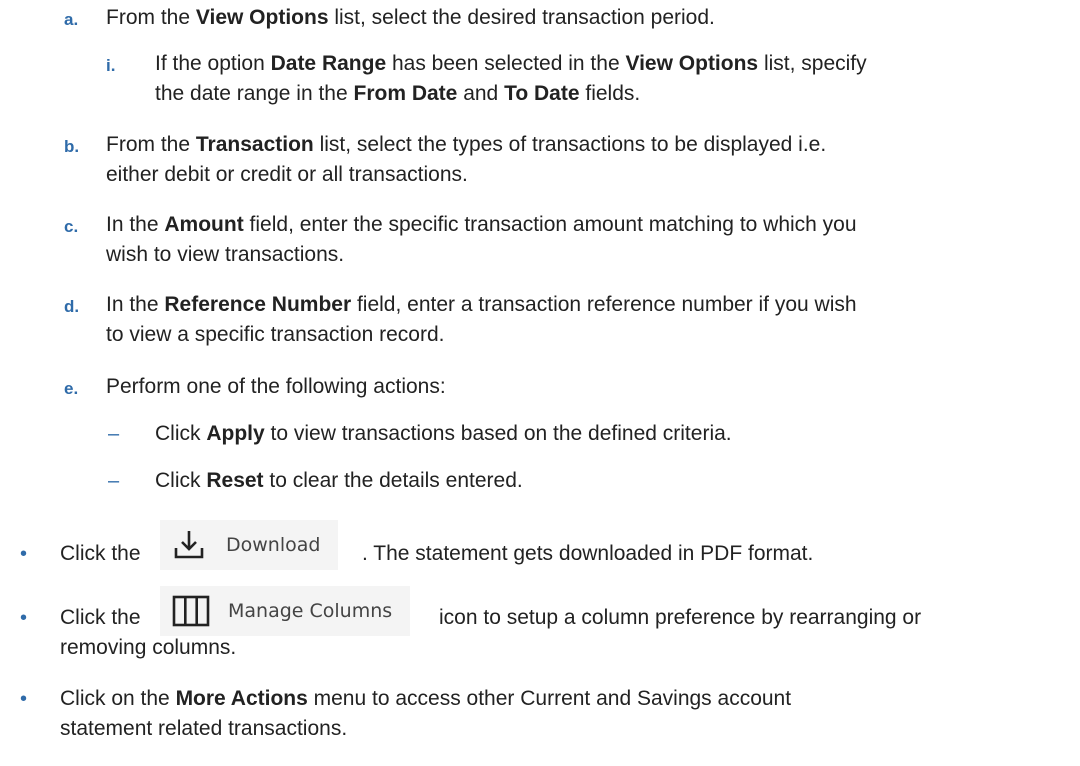 The height and width of the screenshot is (766, 1080). Describe the element at coordinates (254, 144) in the screenshot. I see `transaction-term: Transaction` at that location.